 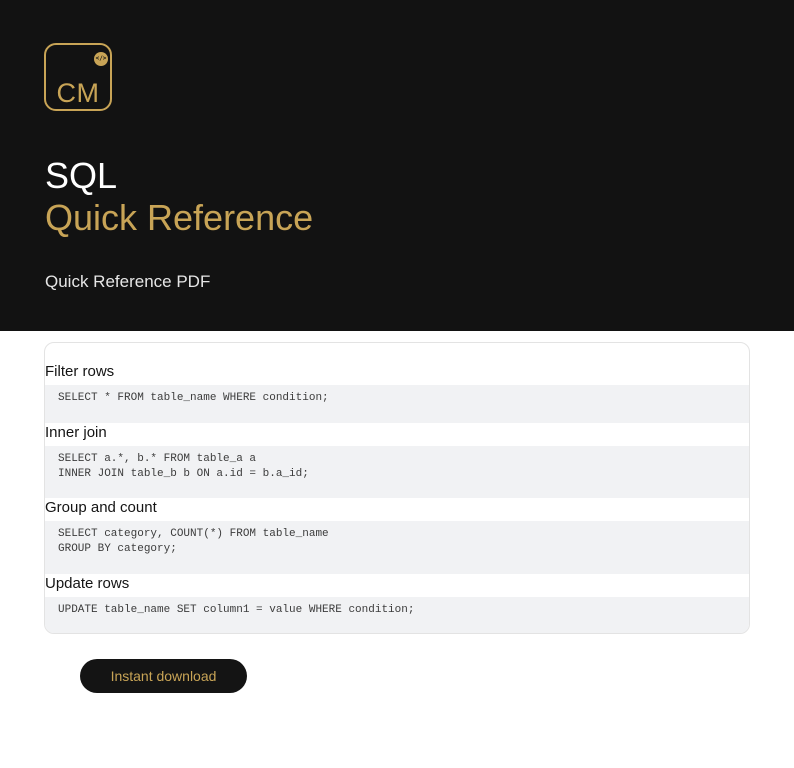 What do you see at coordinates (78, 77) in the screenshot?
I see `brand-logo: </> CM` at bounding box center [78, 77].